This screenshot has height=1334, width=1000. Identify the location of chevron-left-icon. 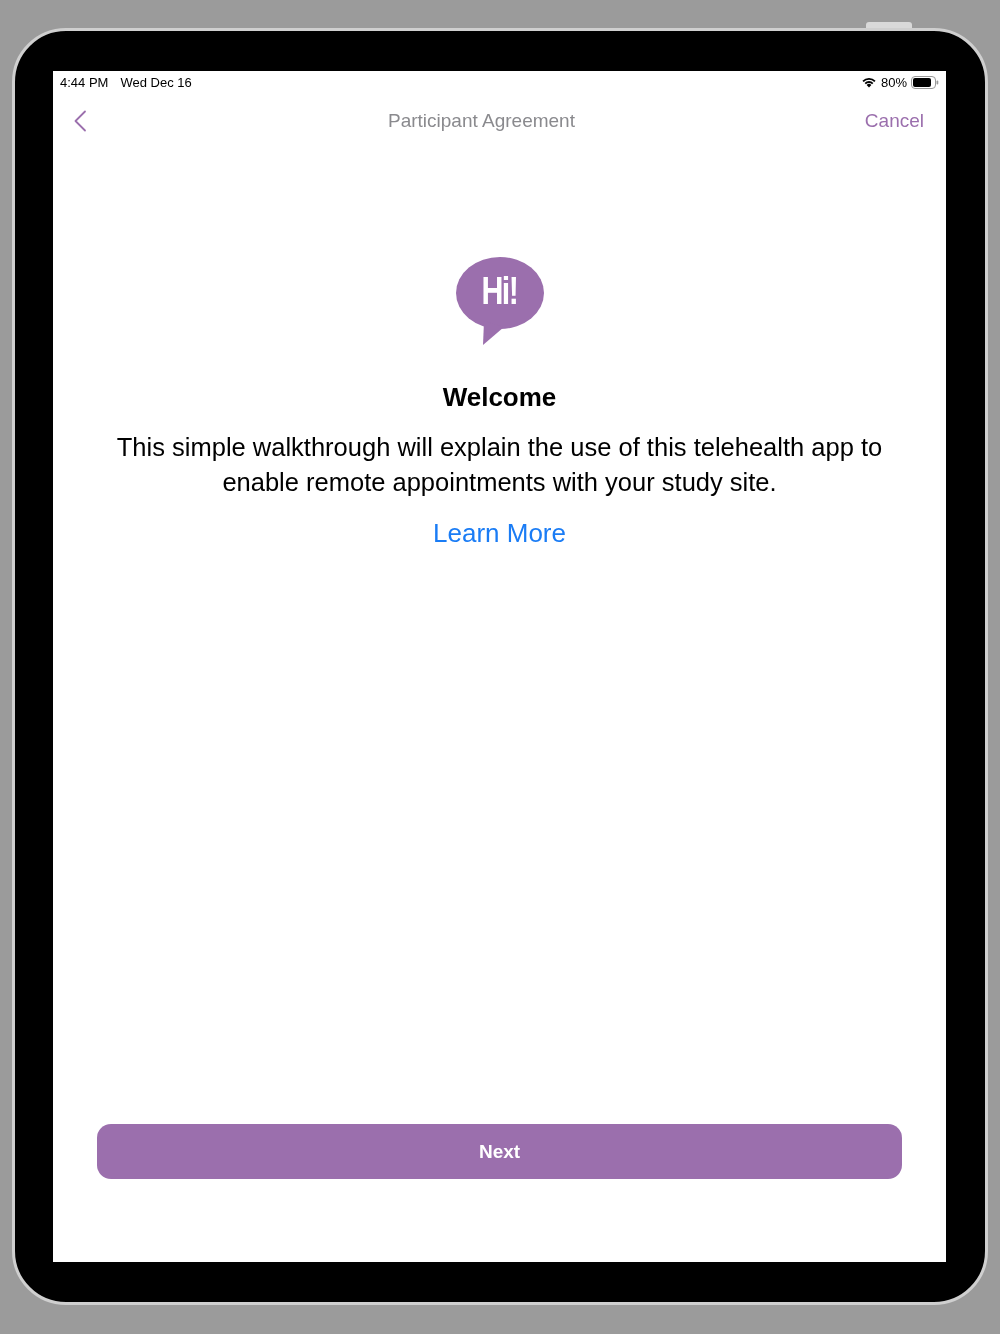
(80, 121).